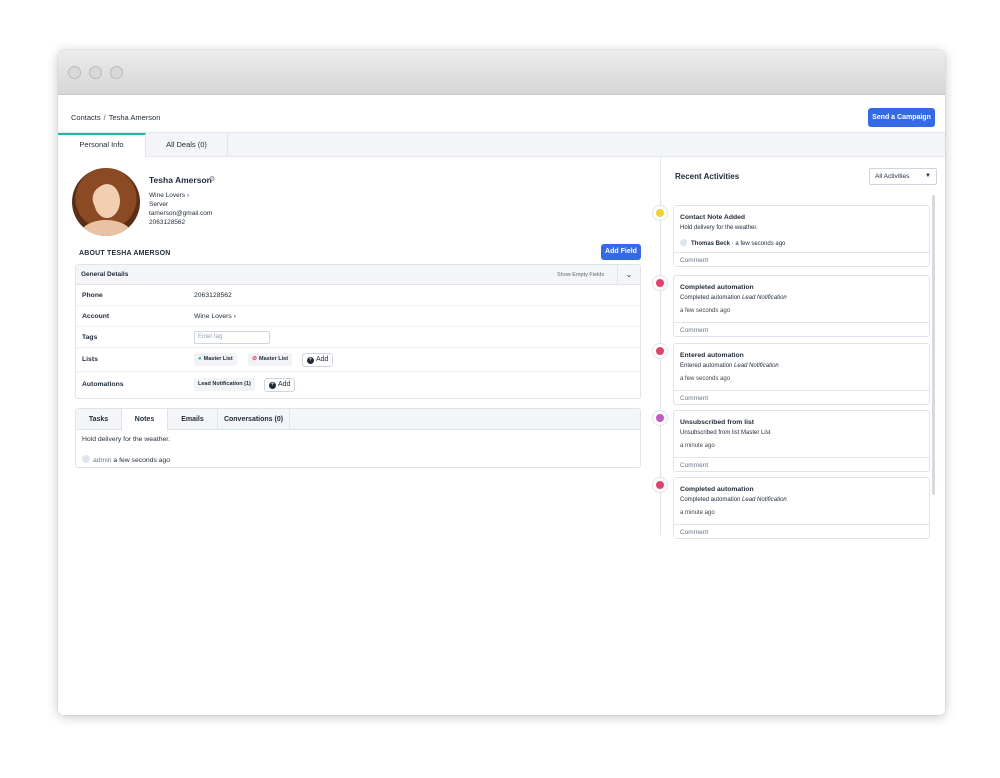  Describe the element at coordinates (180, 213) in the screenshot. I see `contact-email: tamerson@gmail.com` at that location.